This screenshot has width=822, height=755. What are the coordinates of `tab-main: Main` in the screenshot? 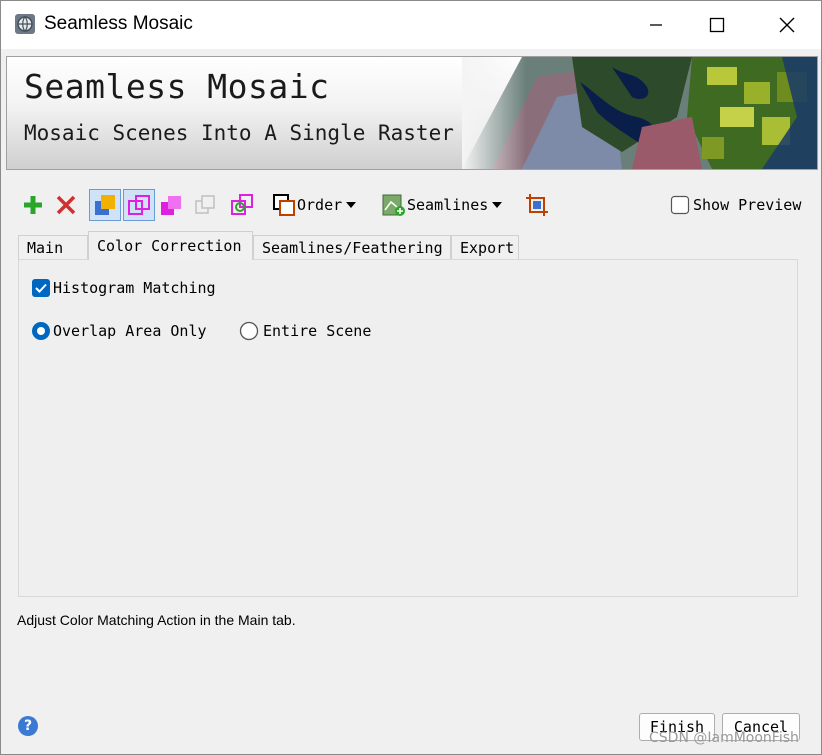 It's located at (53, 247).